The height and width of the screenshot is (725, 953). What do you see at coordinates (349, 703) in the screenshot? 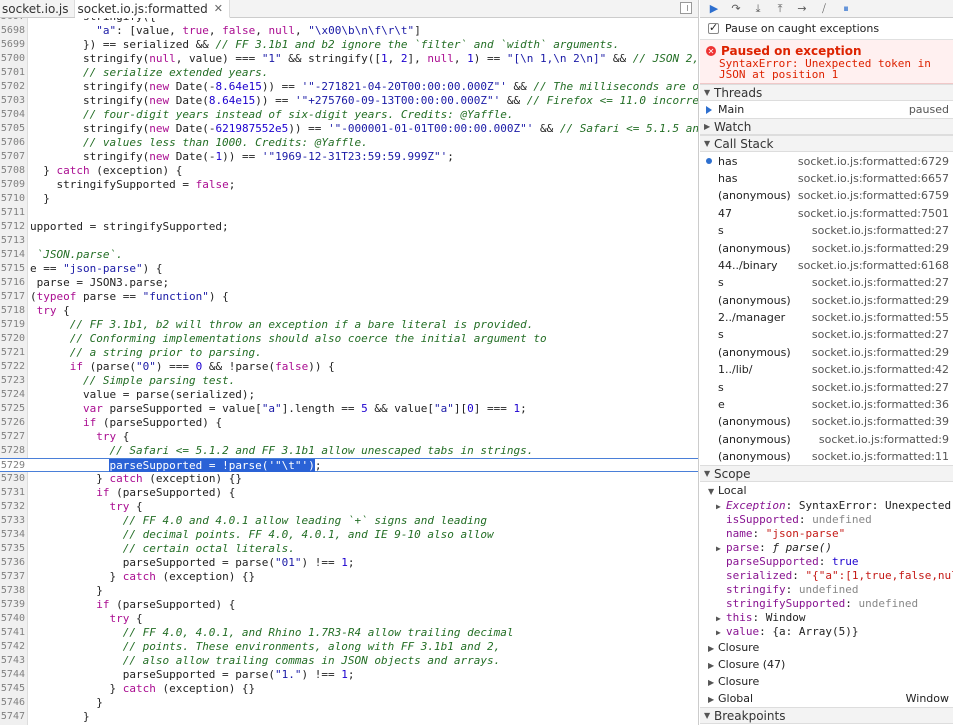
I see `code-line: 5746 }` at bounding box center [349, 703].